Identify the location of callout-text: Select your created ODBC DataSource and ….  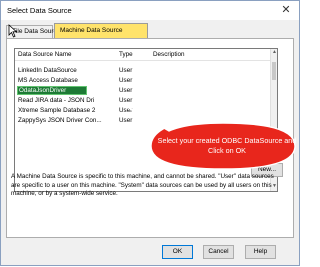
(227, 145).